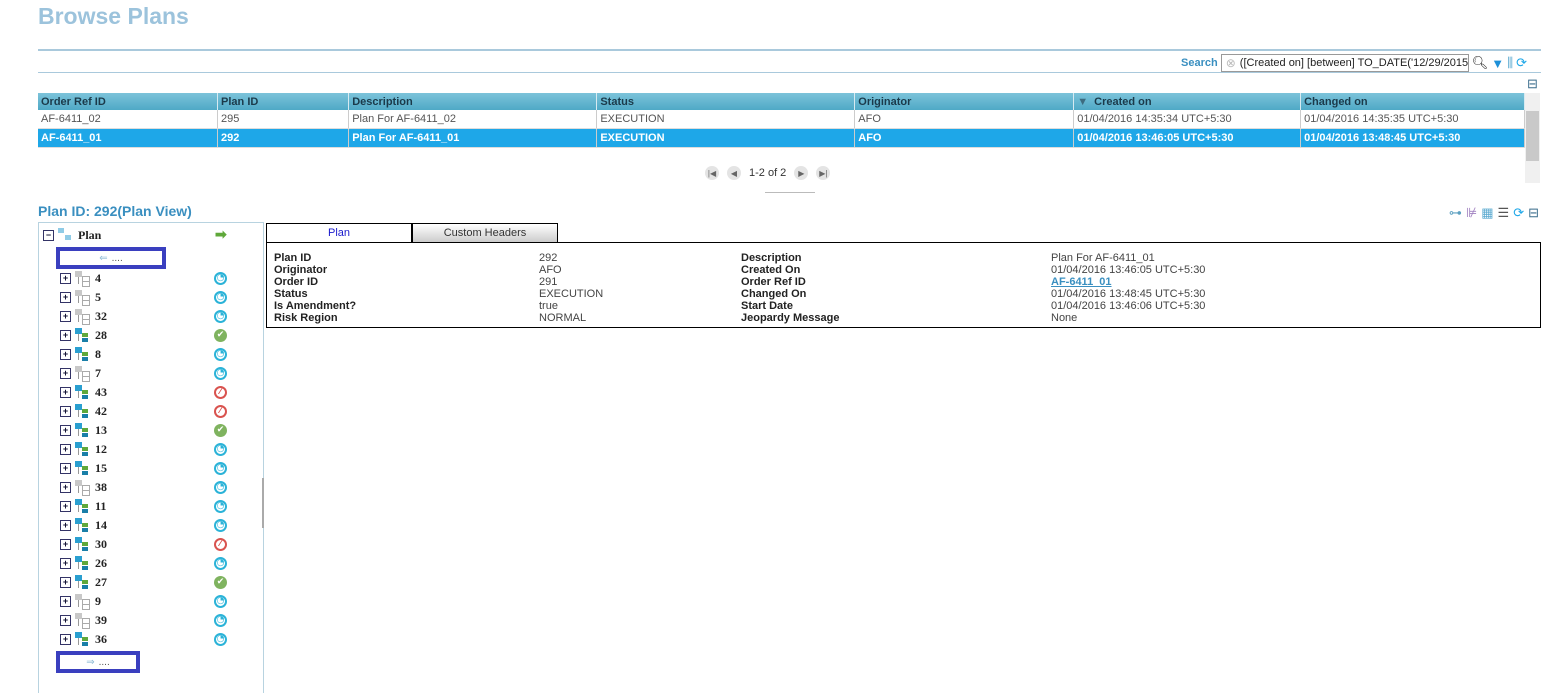  Describe the element at coordinates (473, 119) in the screenshot. I see `table-cell: Plan For AF-6411_02` at that location.